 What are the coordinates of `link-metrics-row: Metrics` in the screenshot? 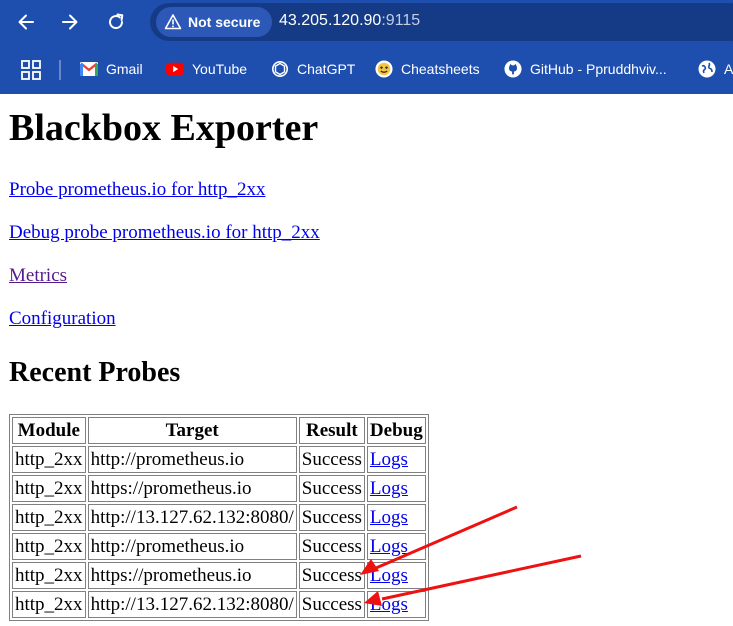 It's located at (38, 276).